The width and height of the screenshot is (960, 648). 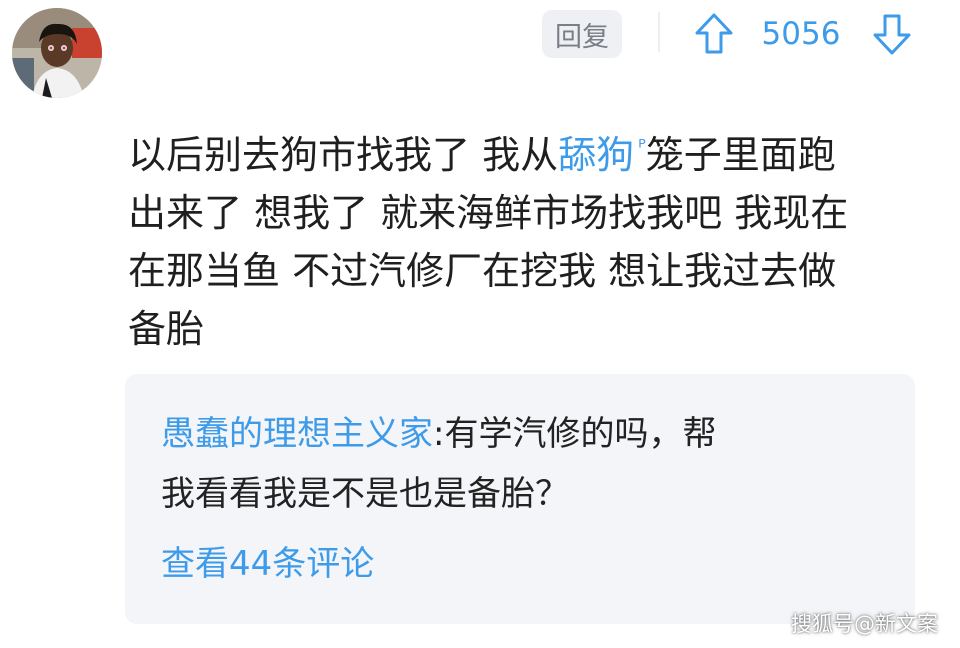 What do you see at coordinates (166, 329) in the screenshot?
I see `comment-line: 备胎` at bounding box center [166, 329].